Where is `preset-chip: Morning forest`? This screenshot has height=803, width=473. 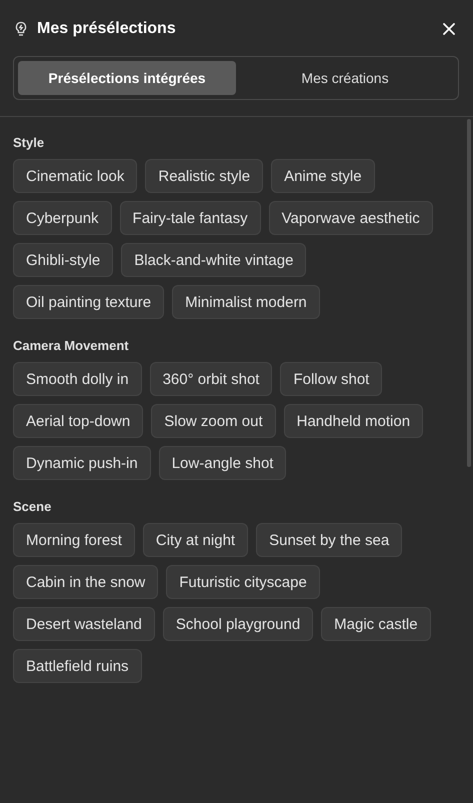 preset-chip: Morning forest is located at coordinates (74, 540).